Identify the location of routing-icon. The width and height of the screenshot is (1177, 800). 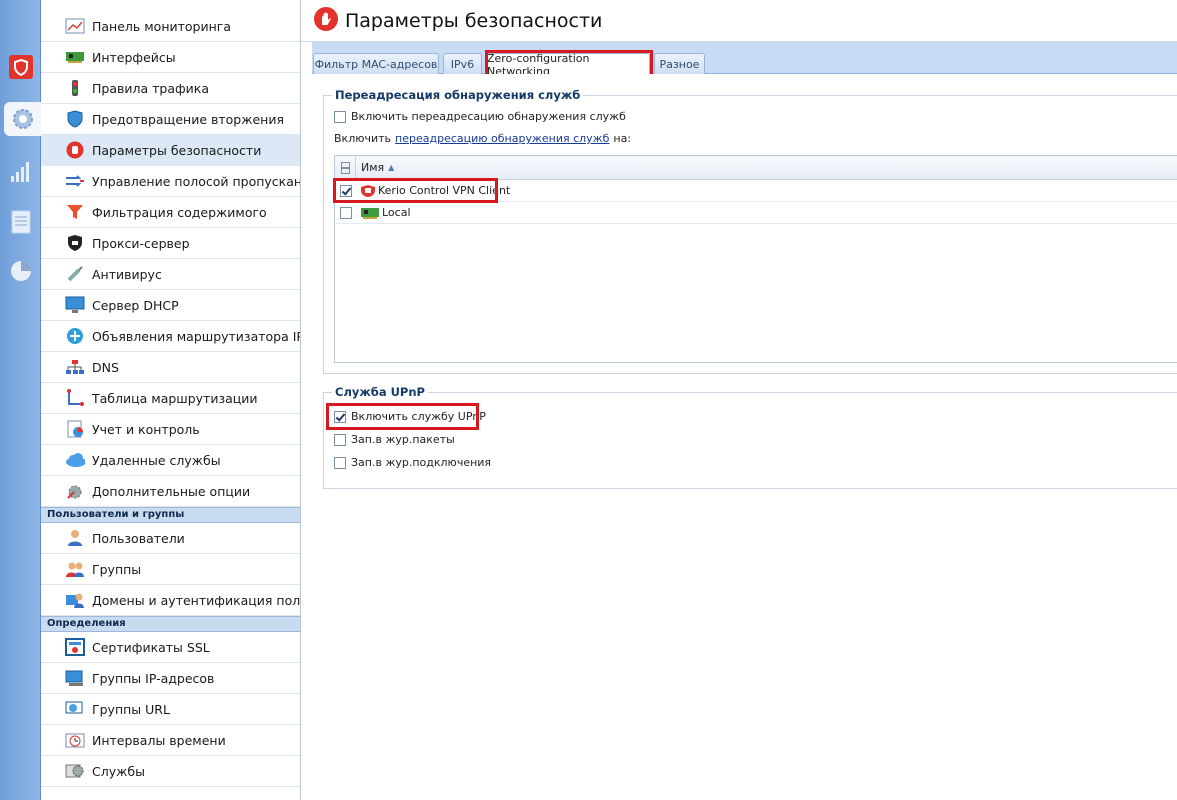
(75, 398).